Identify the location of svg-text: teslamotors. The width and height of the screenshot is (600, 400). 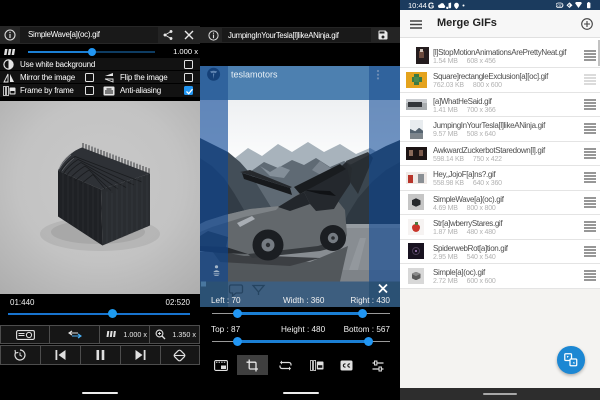
(254, 75).